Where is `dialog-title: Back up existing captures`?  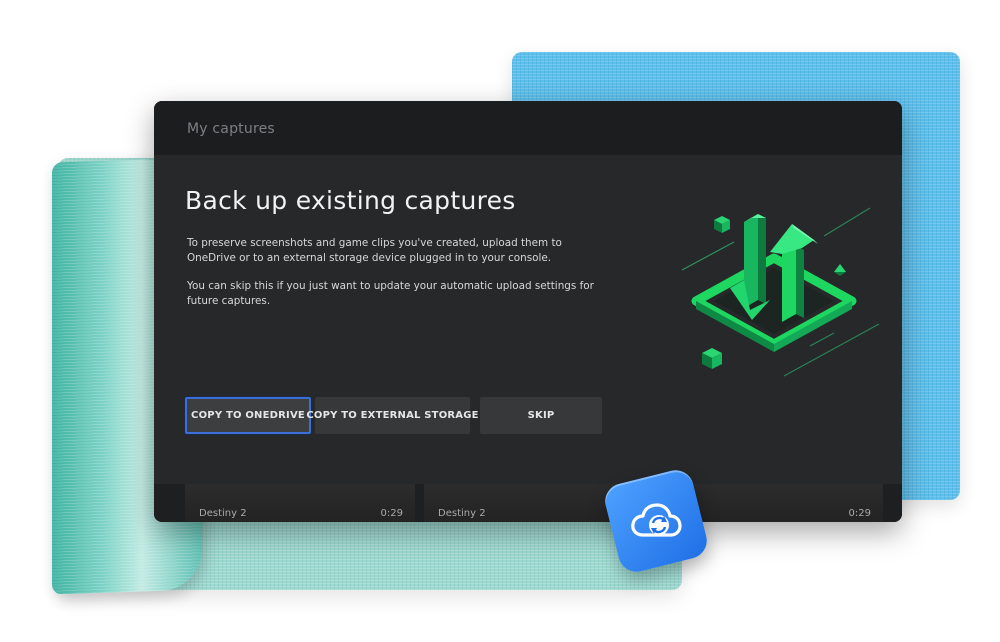
dialog-title: Back up existing captures is located at coordinates (350, 200).